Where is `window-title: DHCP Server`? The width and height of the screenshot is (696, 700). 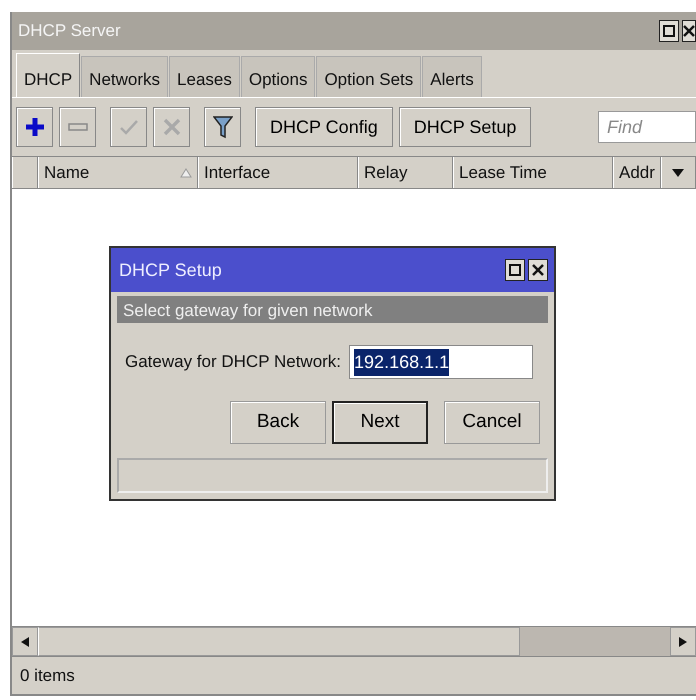 window-title: DHCP Server is located at coordinates (69, 31).